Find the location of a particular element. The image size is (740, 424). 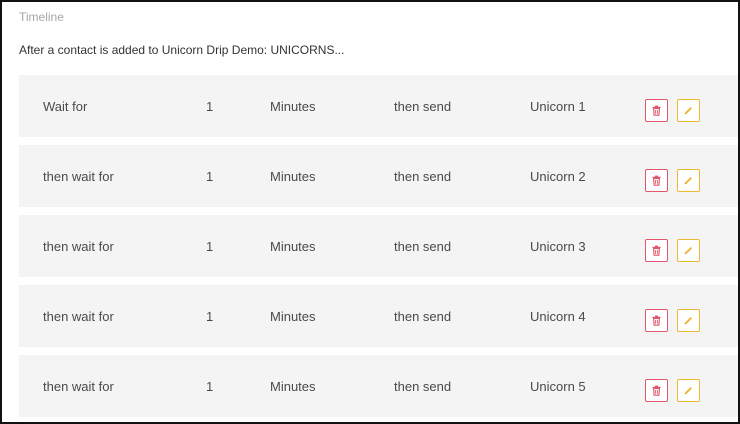

timeline-step: Wait for 1 Minutes then send Unicorn 1 is located at coordinates (378, 106).